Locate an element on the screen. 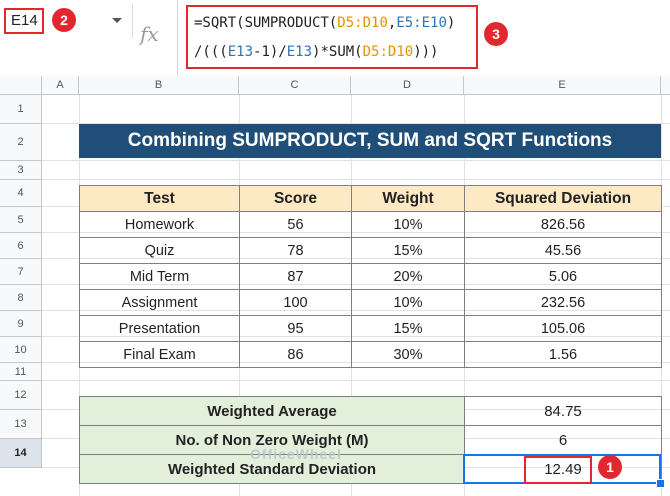  header-test: Test is located at coordinates (159, 198).